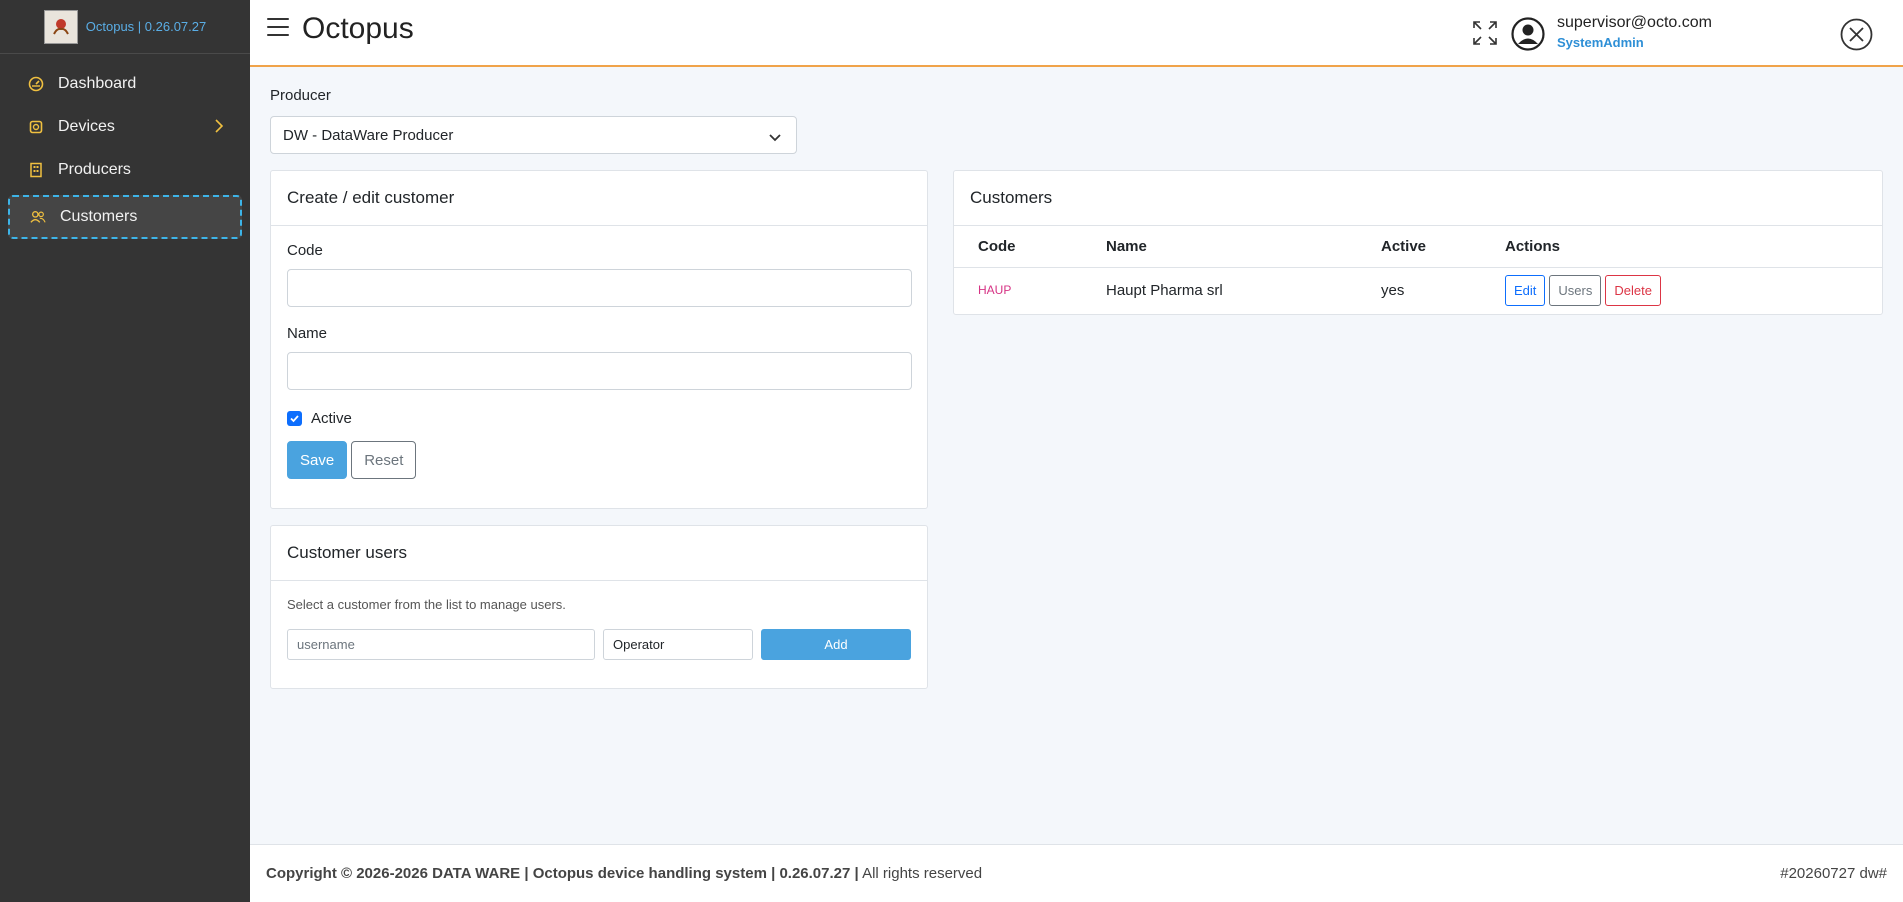 This screenshot has height=902, width=1903. What do you see at coordinates (1418, 198) in the screenshot?
I see `customers-title: Customers` at bounding box center [1418, 198].